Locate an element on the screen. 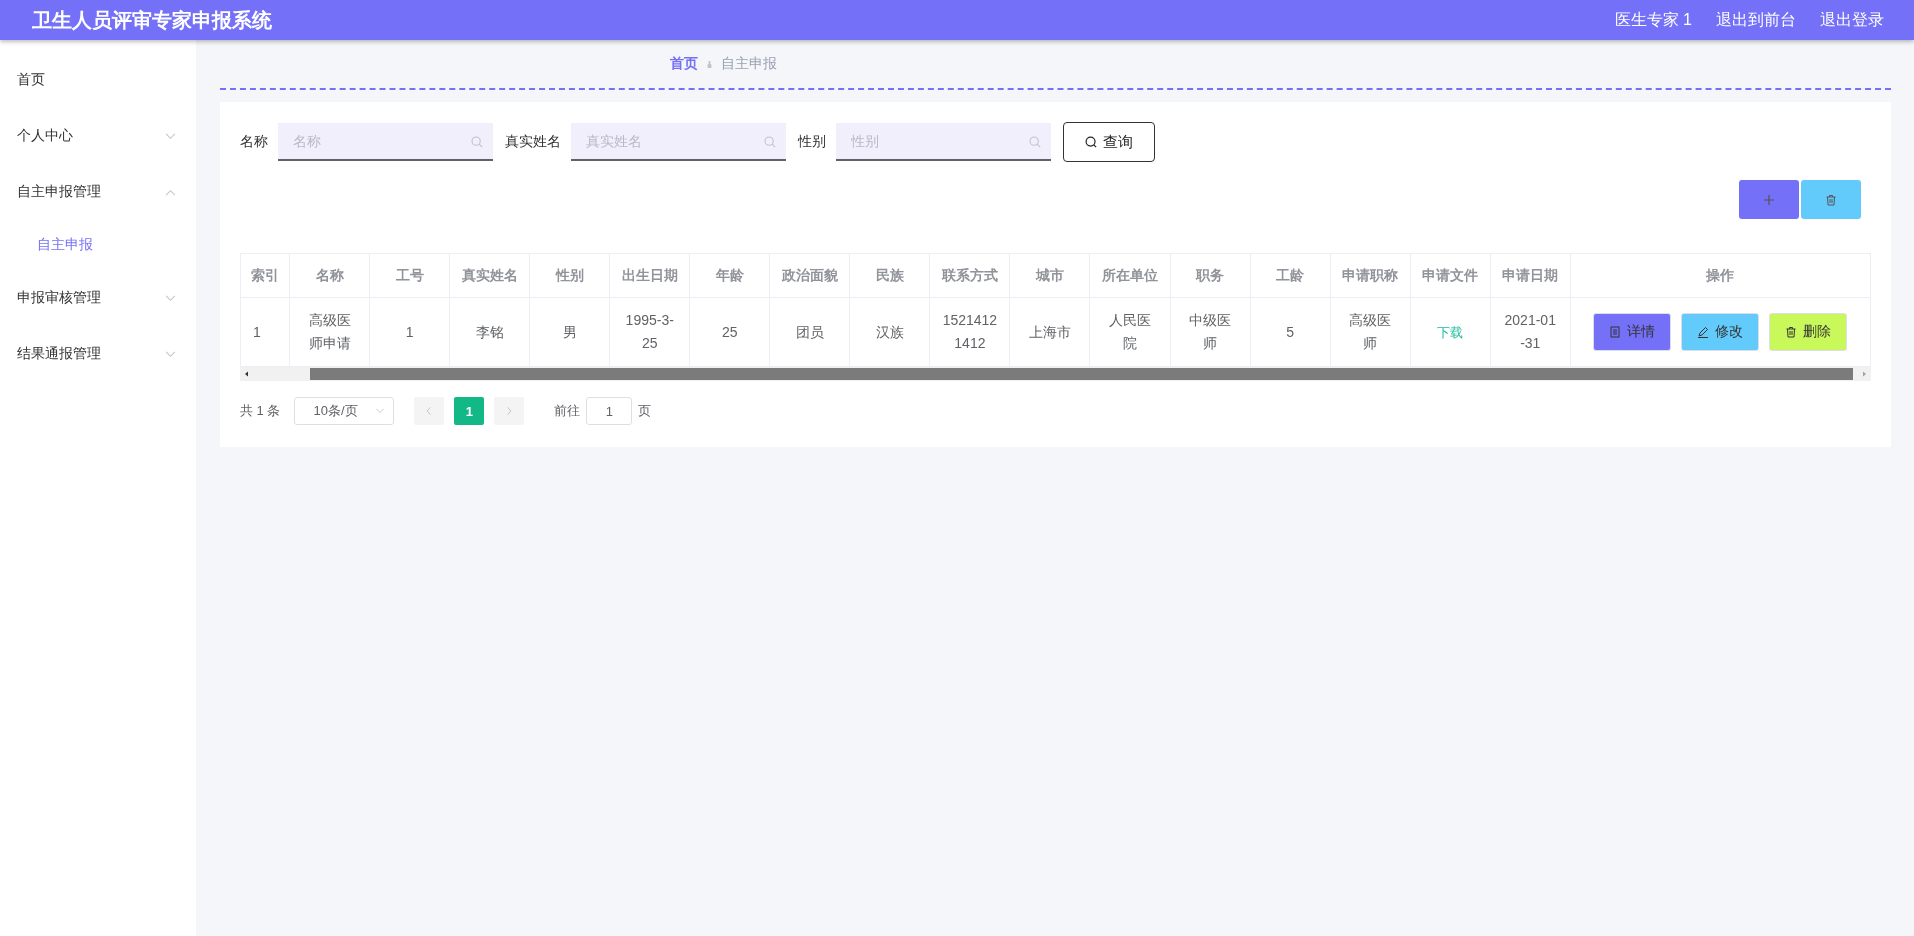 The height and width of the screenshot is (936, 1914). page-unit: 页 is located at coordinates (645, 411).